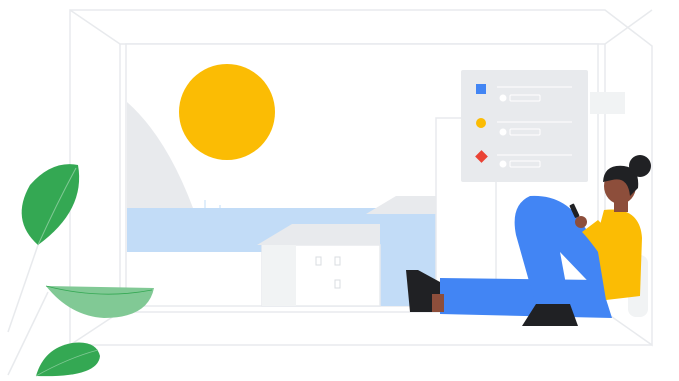 The image size is (679, 381). Describe the element at coordinates (438, 303) in the screenshot. I see `ankle-left` at that location.